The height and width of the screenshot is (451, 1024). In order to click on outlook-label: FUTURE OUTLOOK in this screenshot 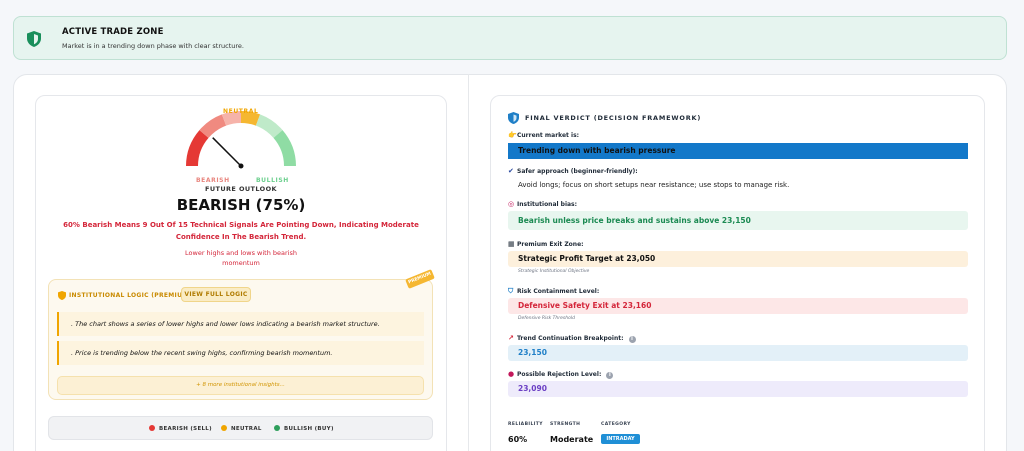, I will do `click(241, 189)`.